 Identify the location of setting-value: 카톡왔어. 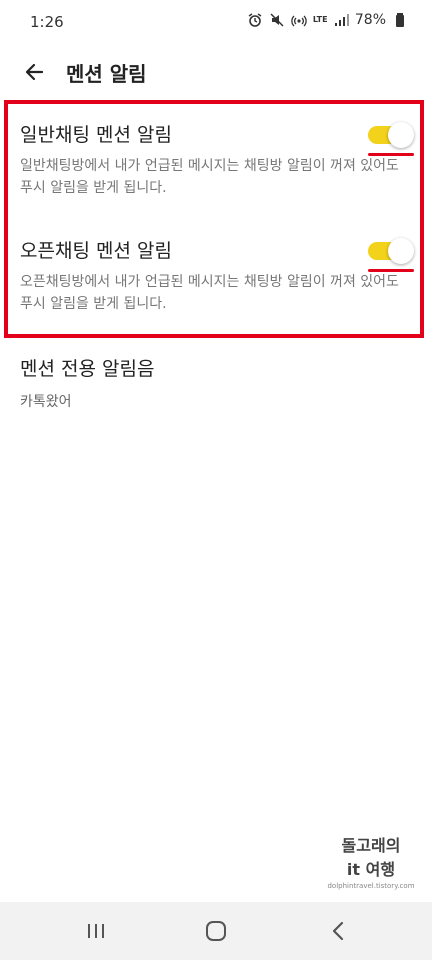
(46, 402).